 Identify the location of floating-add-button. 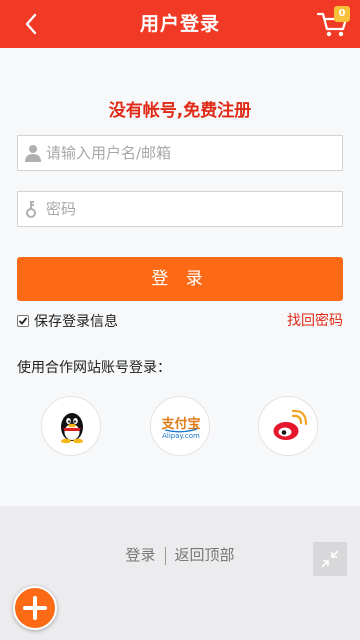
(35, 608).